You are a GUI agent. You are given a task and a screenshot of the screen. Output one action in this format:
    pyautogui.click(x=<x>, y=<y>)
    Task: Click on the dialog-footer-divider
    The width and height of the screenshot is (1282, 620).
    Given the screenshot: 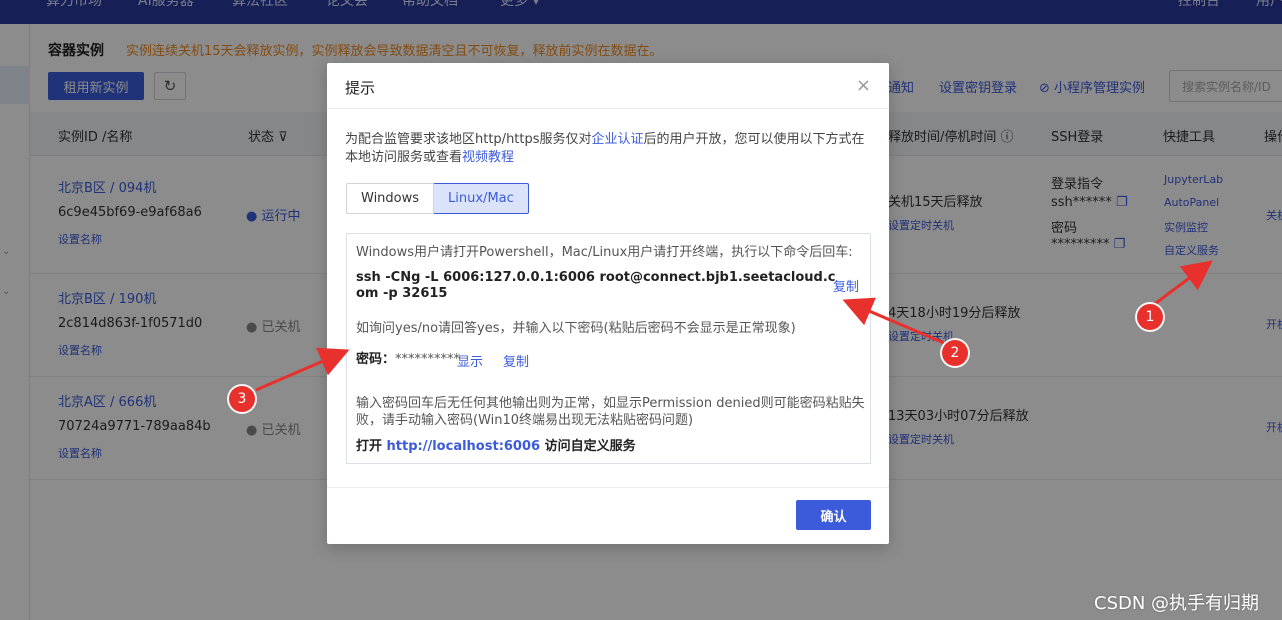 What is the action you would take?
    pyautogui.click(x=608, y=487)
    